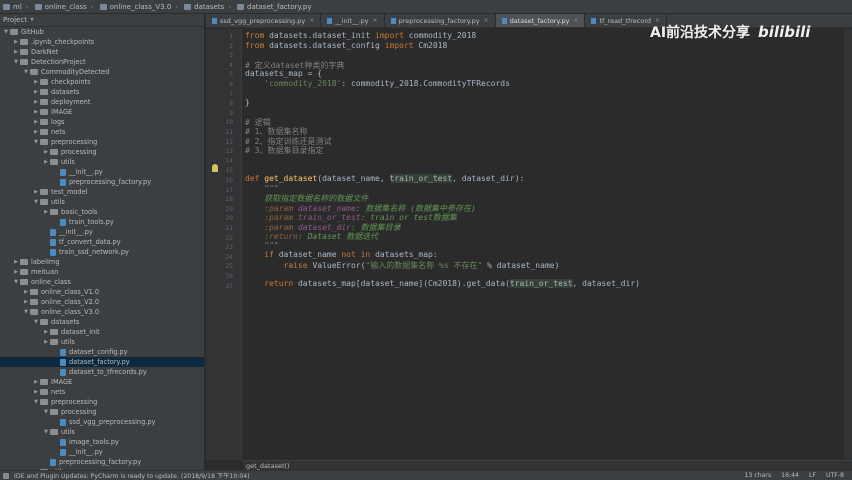  What do you see at coordinates (102, 192) in the screenshot?
I see `tree-folder: ▶ test_model` at bounding box center [102, 192].